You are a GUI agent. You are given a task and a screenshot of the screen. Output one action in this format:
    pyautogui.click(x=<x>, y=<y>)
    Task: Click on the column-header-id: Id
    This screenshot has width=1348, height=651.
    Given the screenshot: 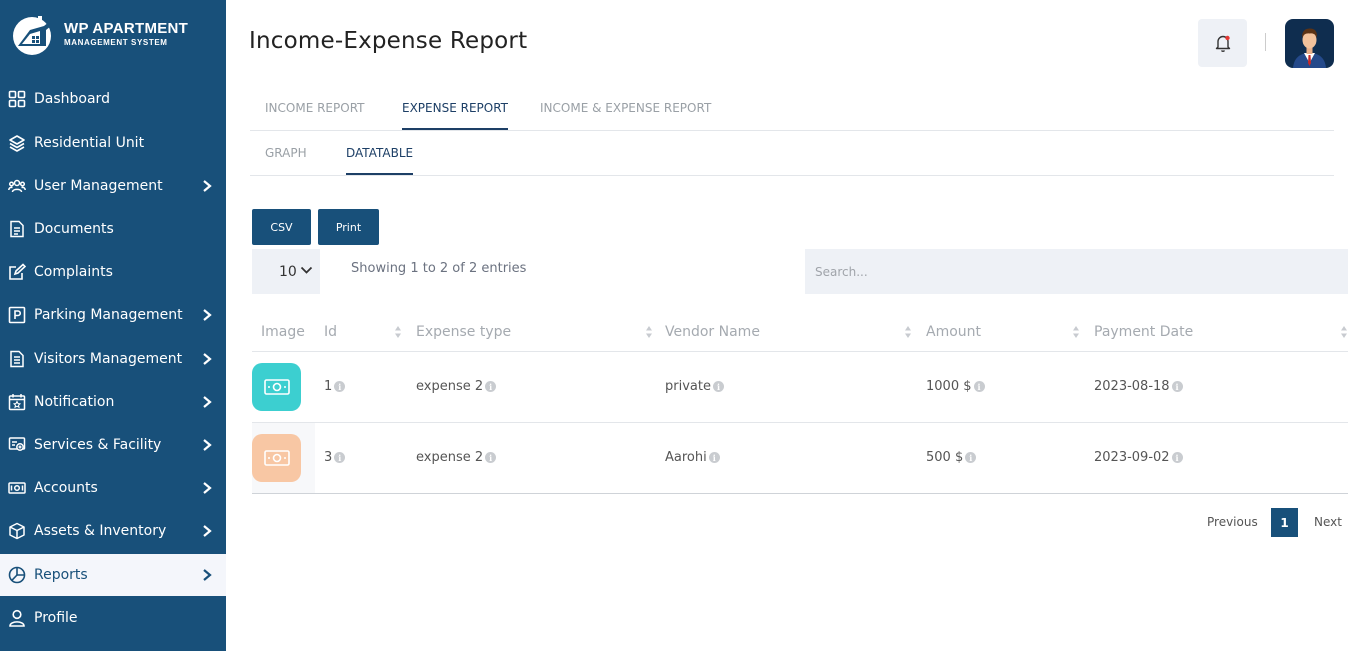 What is the action you would take?
    pyautogui.click(x=330, y=332)
    